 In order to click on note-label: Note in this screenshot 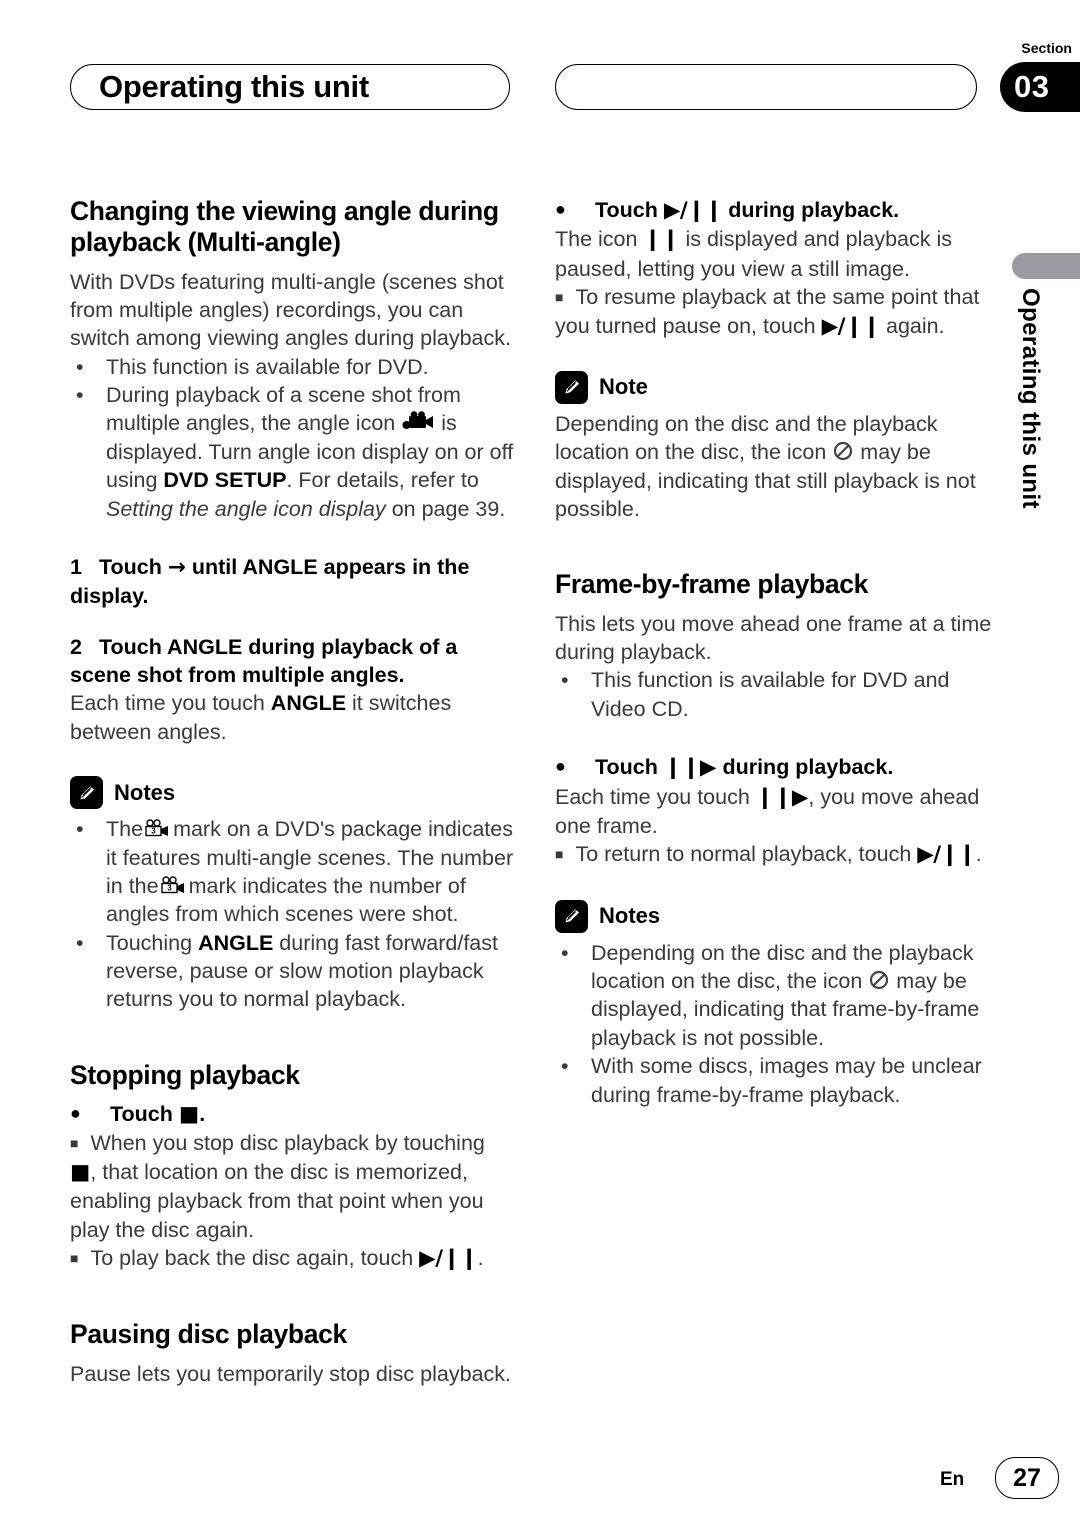, I will do `click(623, 387)`.